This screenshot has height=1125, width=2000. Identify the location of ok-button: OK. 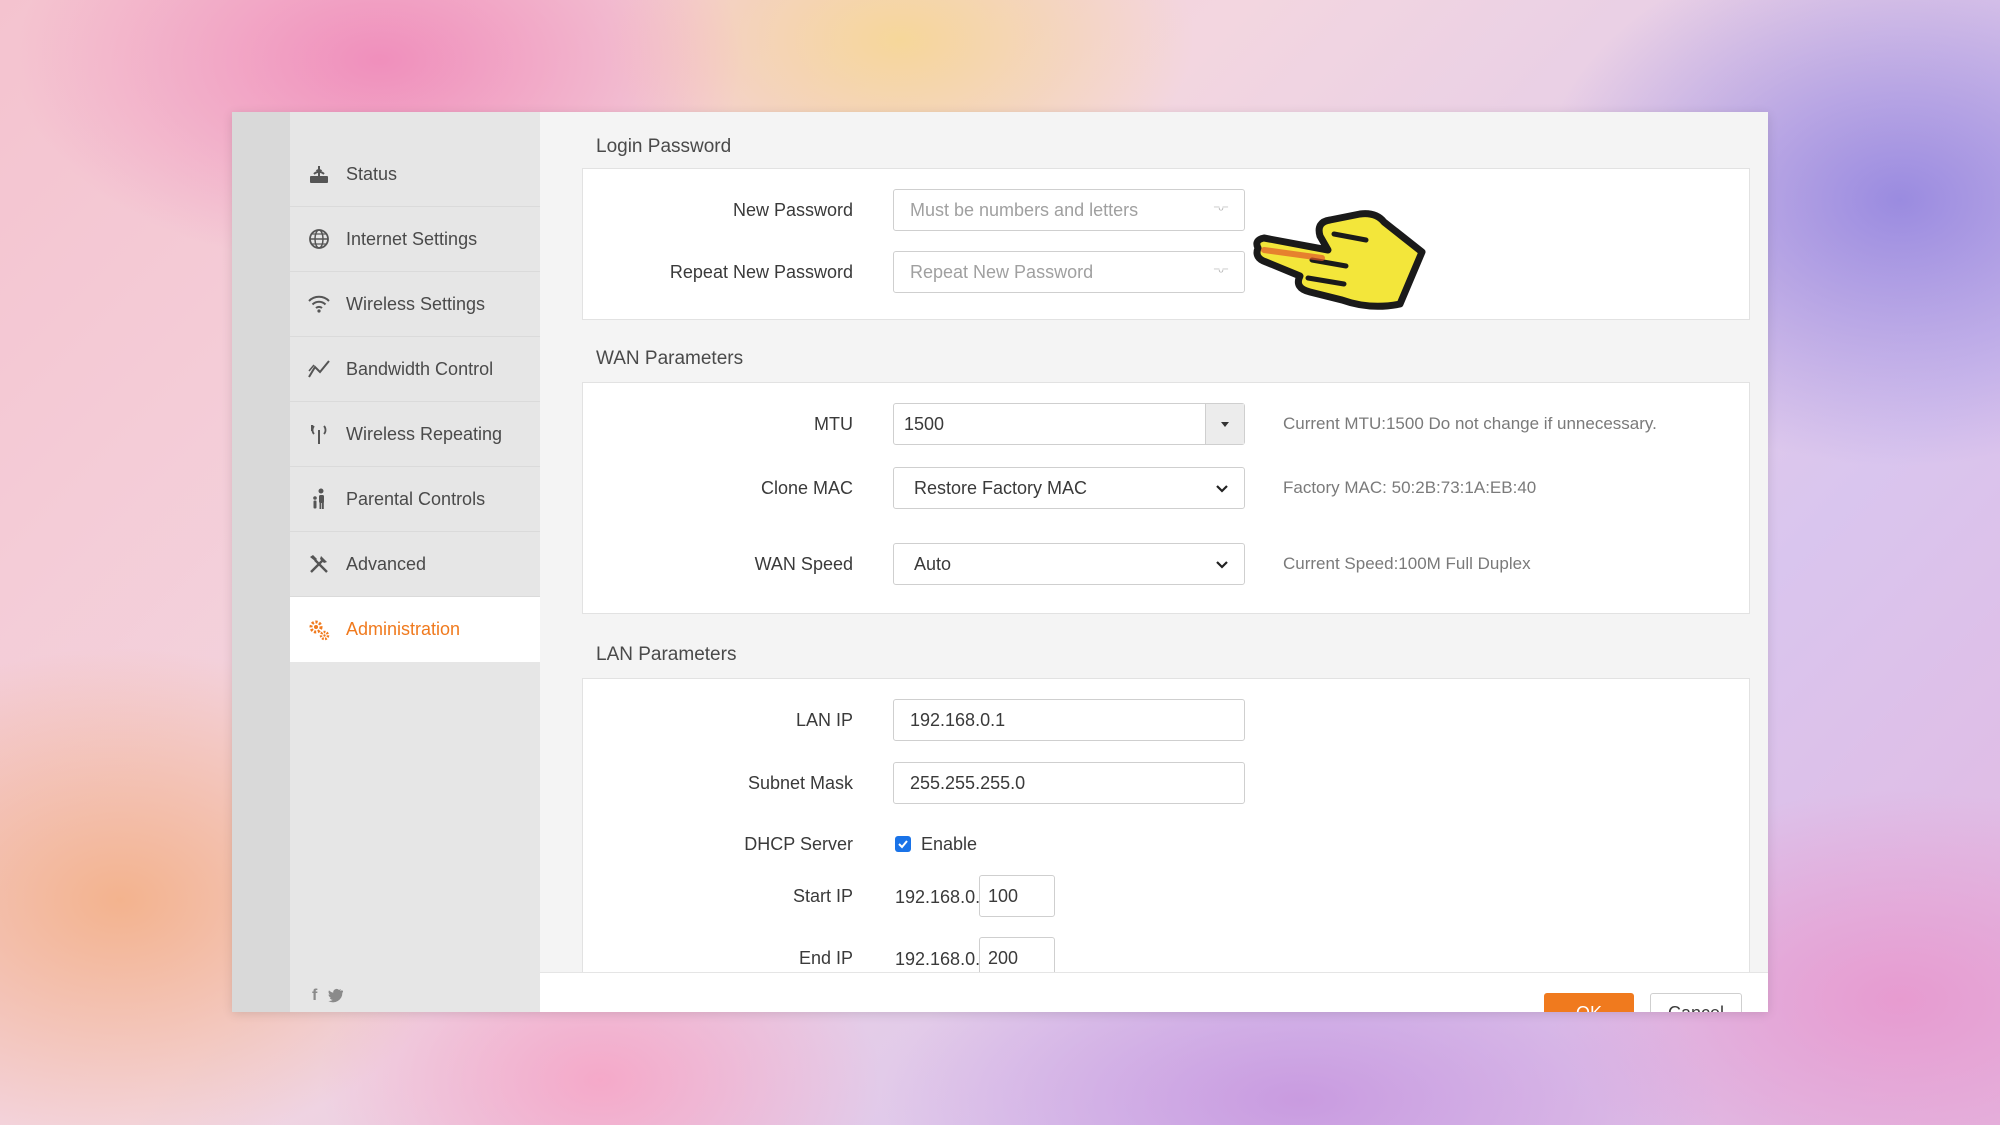
(1589, 1002).